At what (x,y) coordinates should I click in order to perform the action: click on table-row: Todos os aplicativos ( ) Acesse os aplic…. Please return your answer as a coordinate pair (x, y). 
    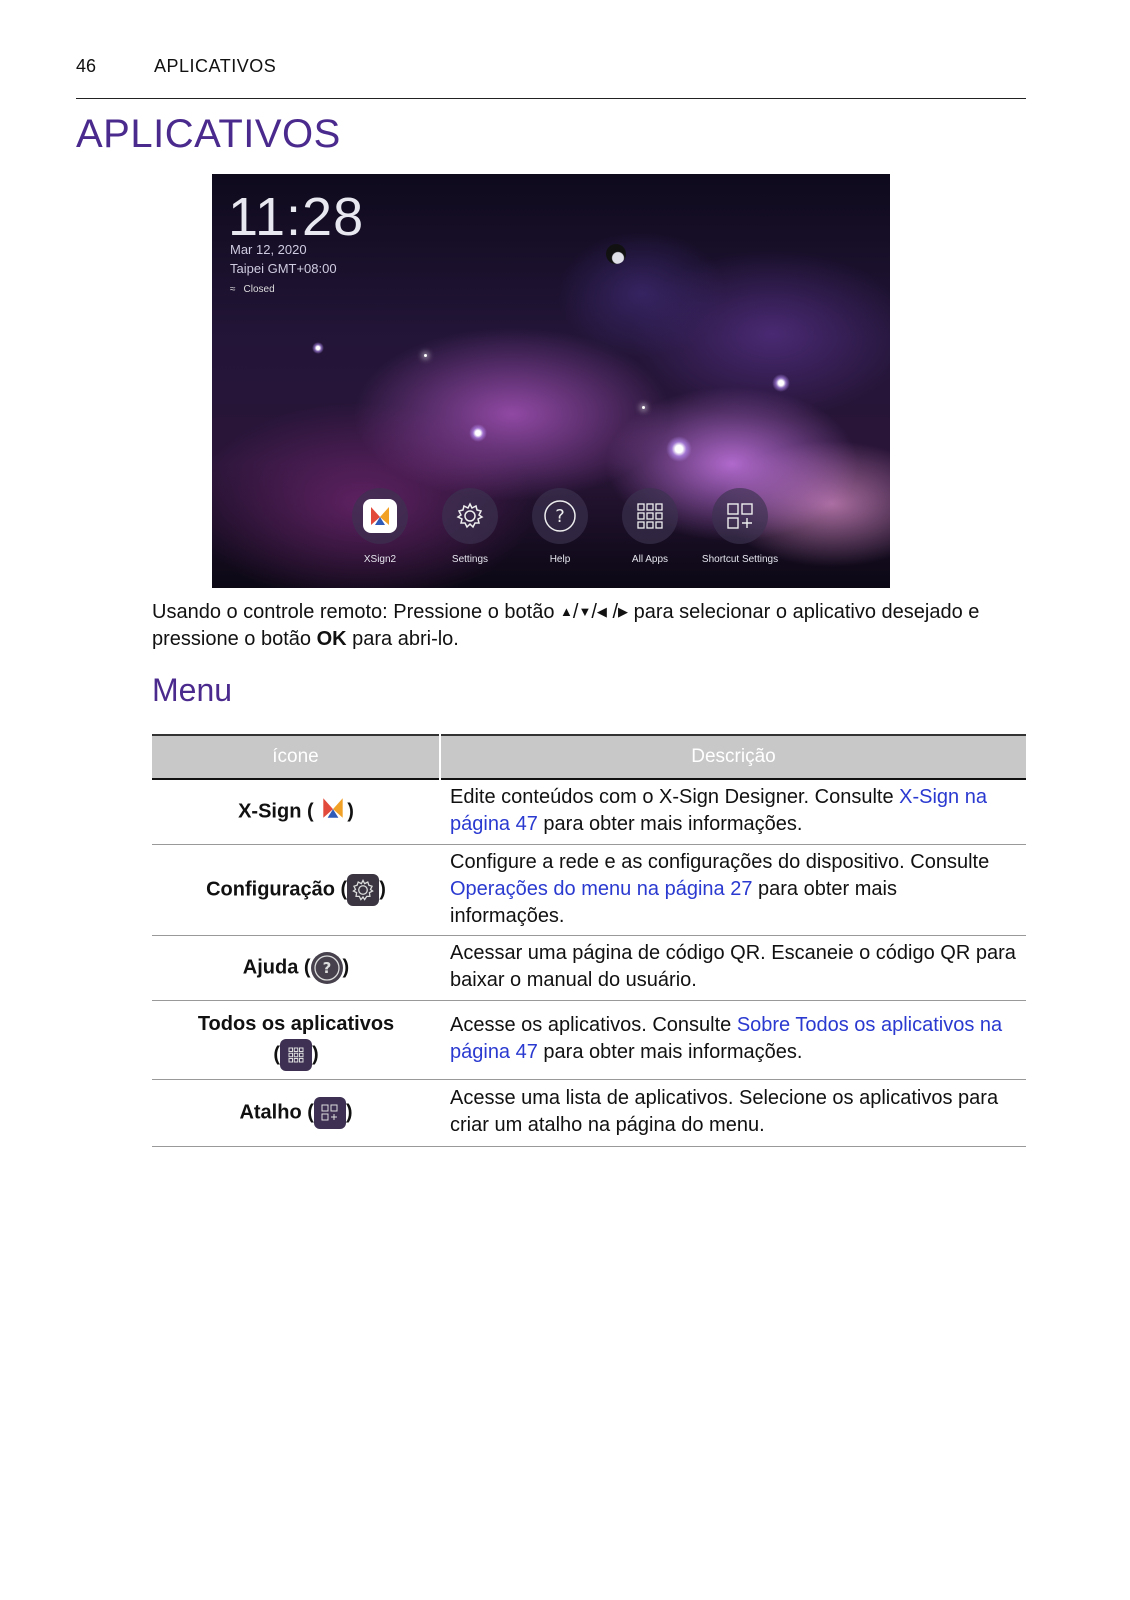
    Looking at the image, I should click on (589, 1040).